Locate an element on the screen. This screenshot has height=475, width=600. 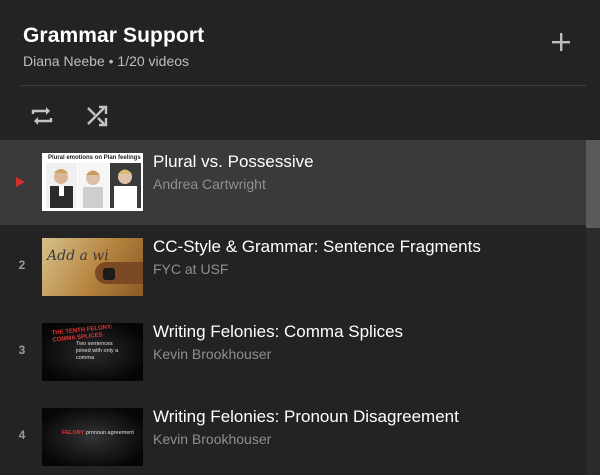
plus-icon is located at coordinates (561, 42).